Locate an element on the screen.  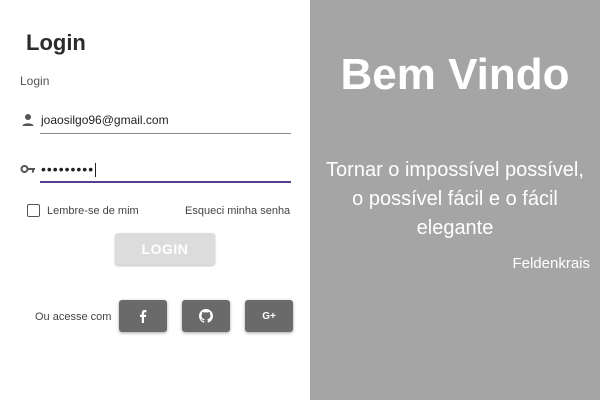
key-icon is located at coordinates (27, 169).